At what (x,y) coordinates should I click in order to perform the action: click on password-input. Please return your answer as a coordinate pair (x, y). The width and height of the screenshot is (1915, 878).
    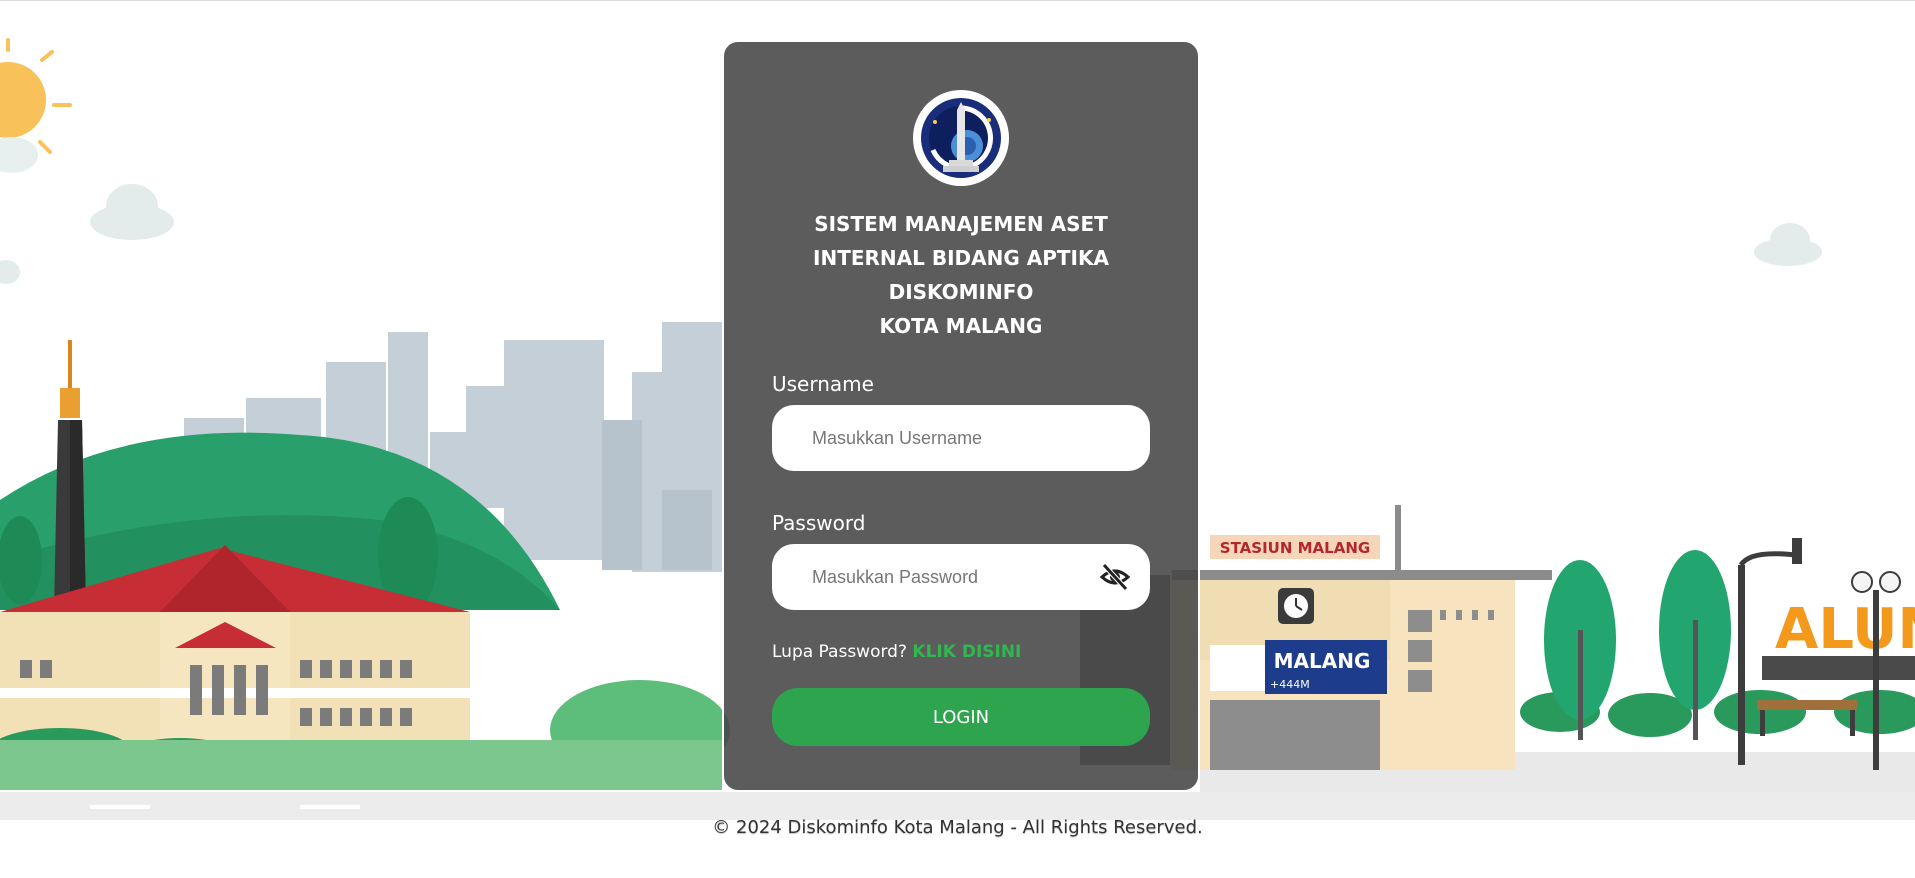
    Looking at the image, I should click on (961, 577).